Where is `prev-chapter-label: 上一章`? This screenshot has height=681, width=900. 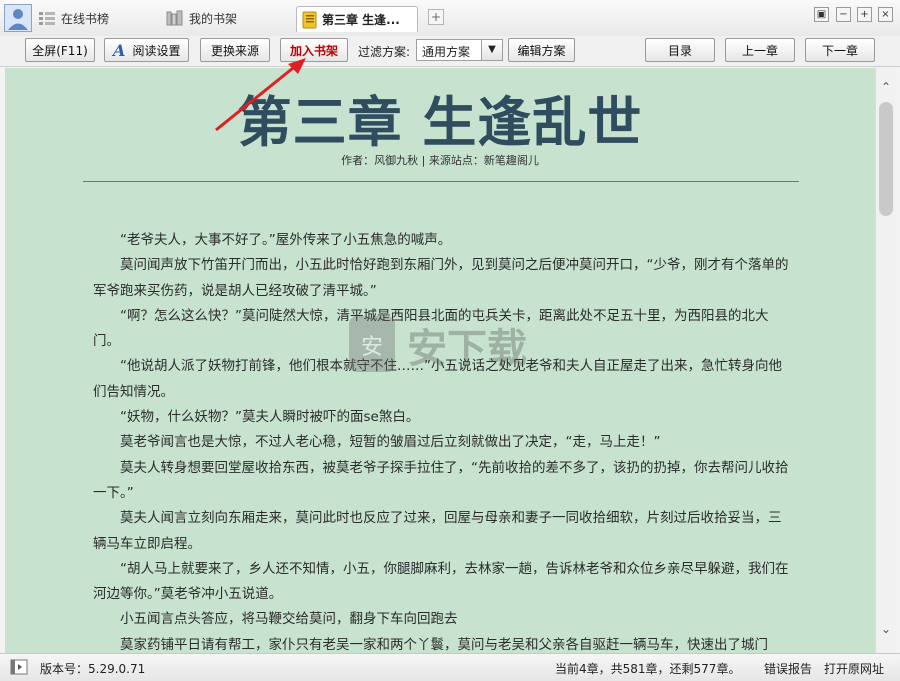
prev-chapter-label: 上一章 is located at coordinates (759, 50).